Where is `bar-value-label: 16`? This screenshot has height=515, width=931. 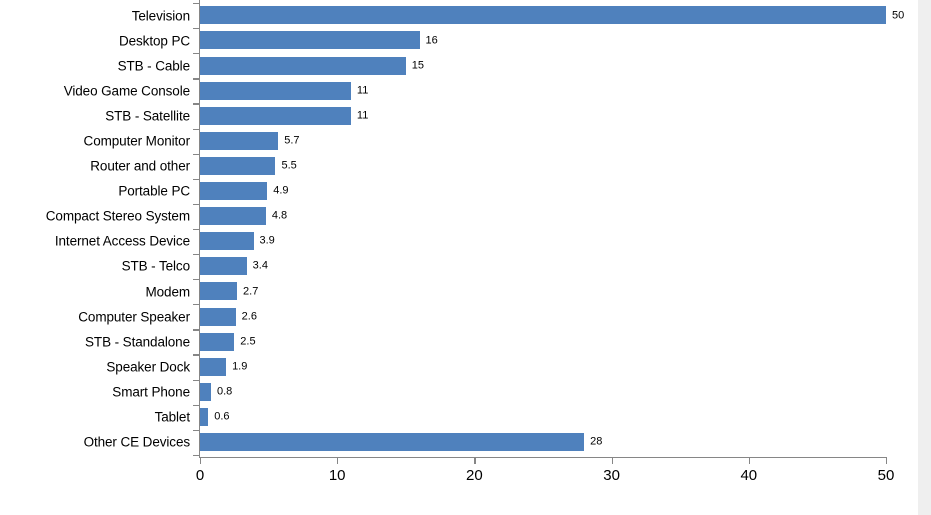
bar-value-label: 16 is located at coordinates (431, 40).